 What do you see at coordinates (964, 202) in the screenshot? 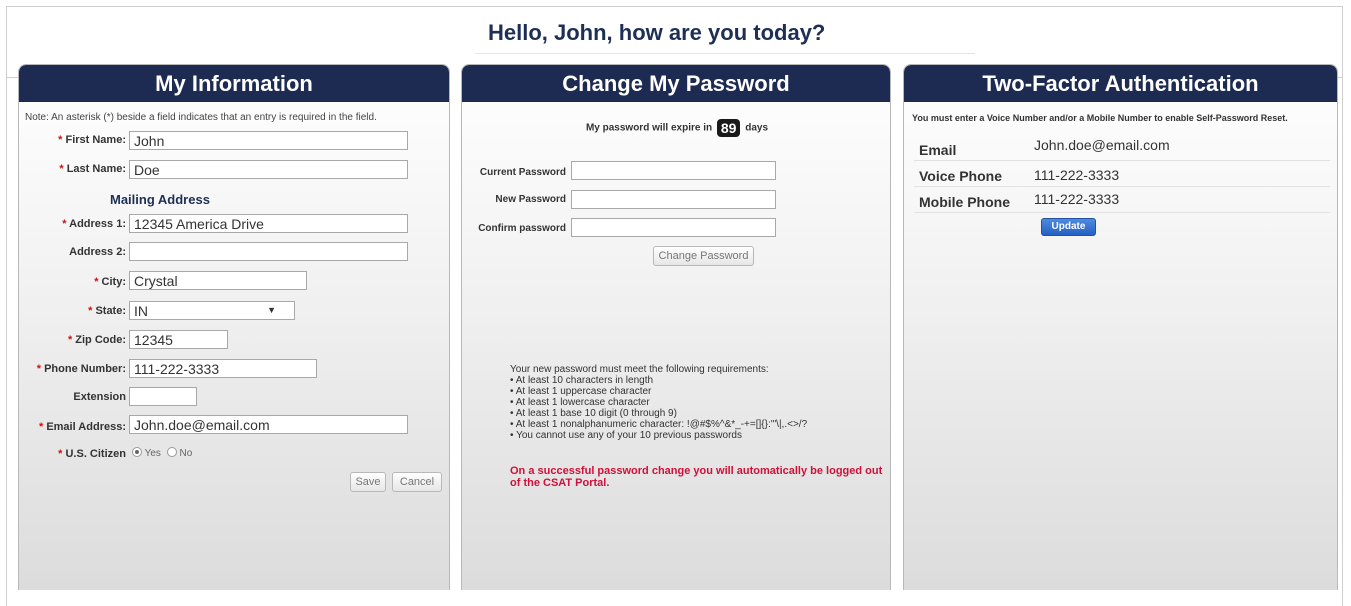
I see `mobile-phone-label: Mobile Phone` at bounding box center [964, 202].